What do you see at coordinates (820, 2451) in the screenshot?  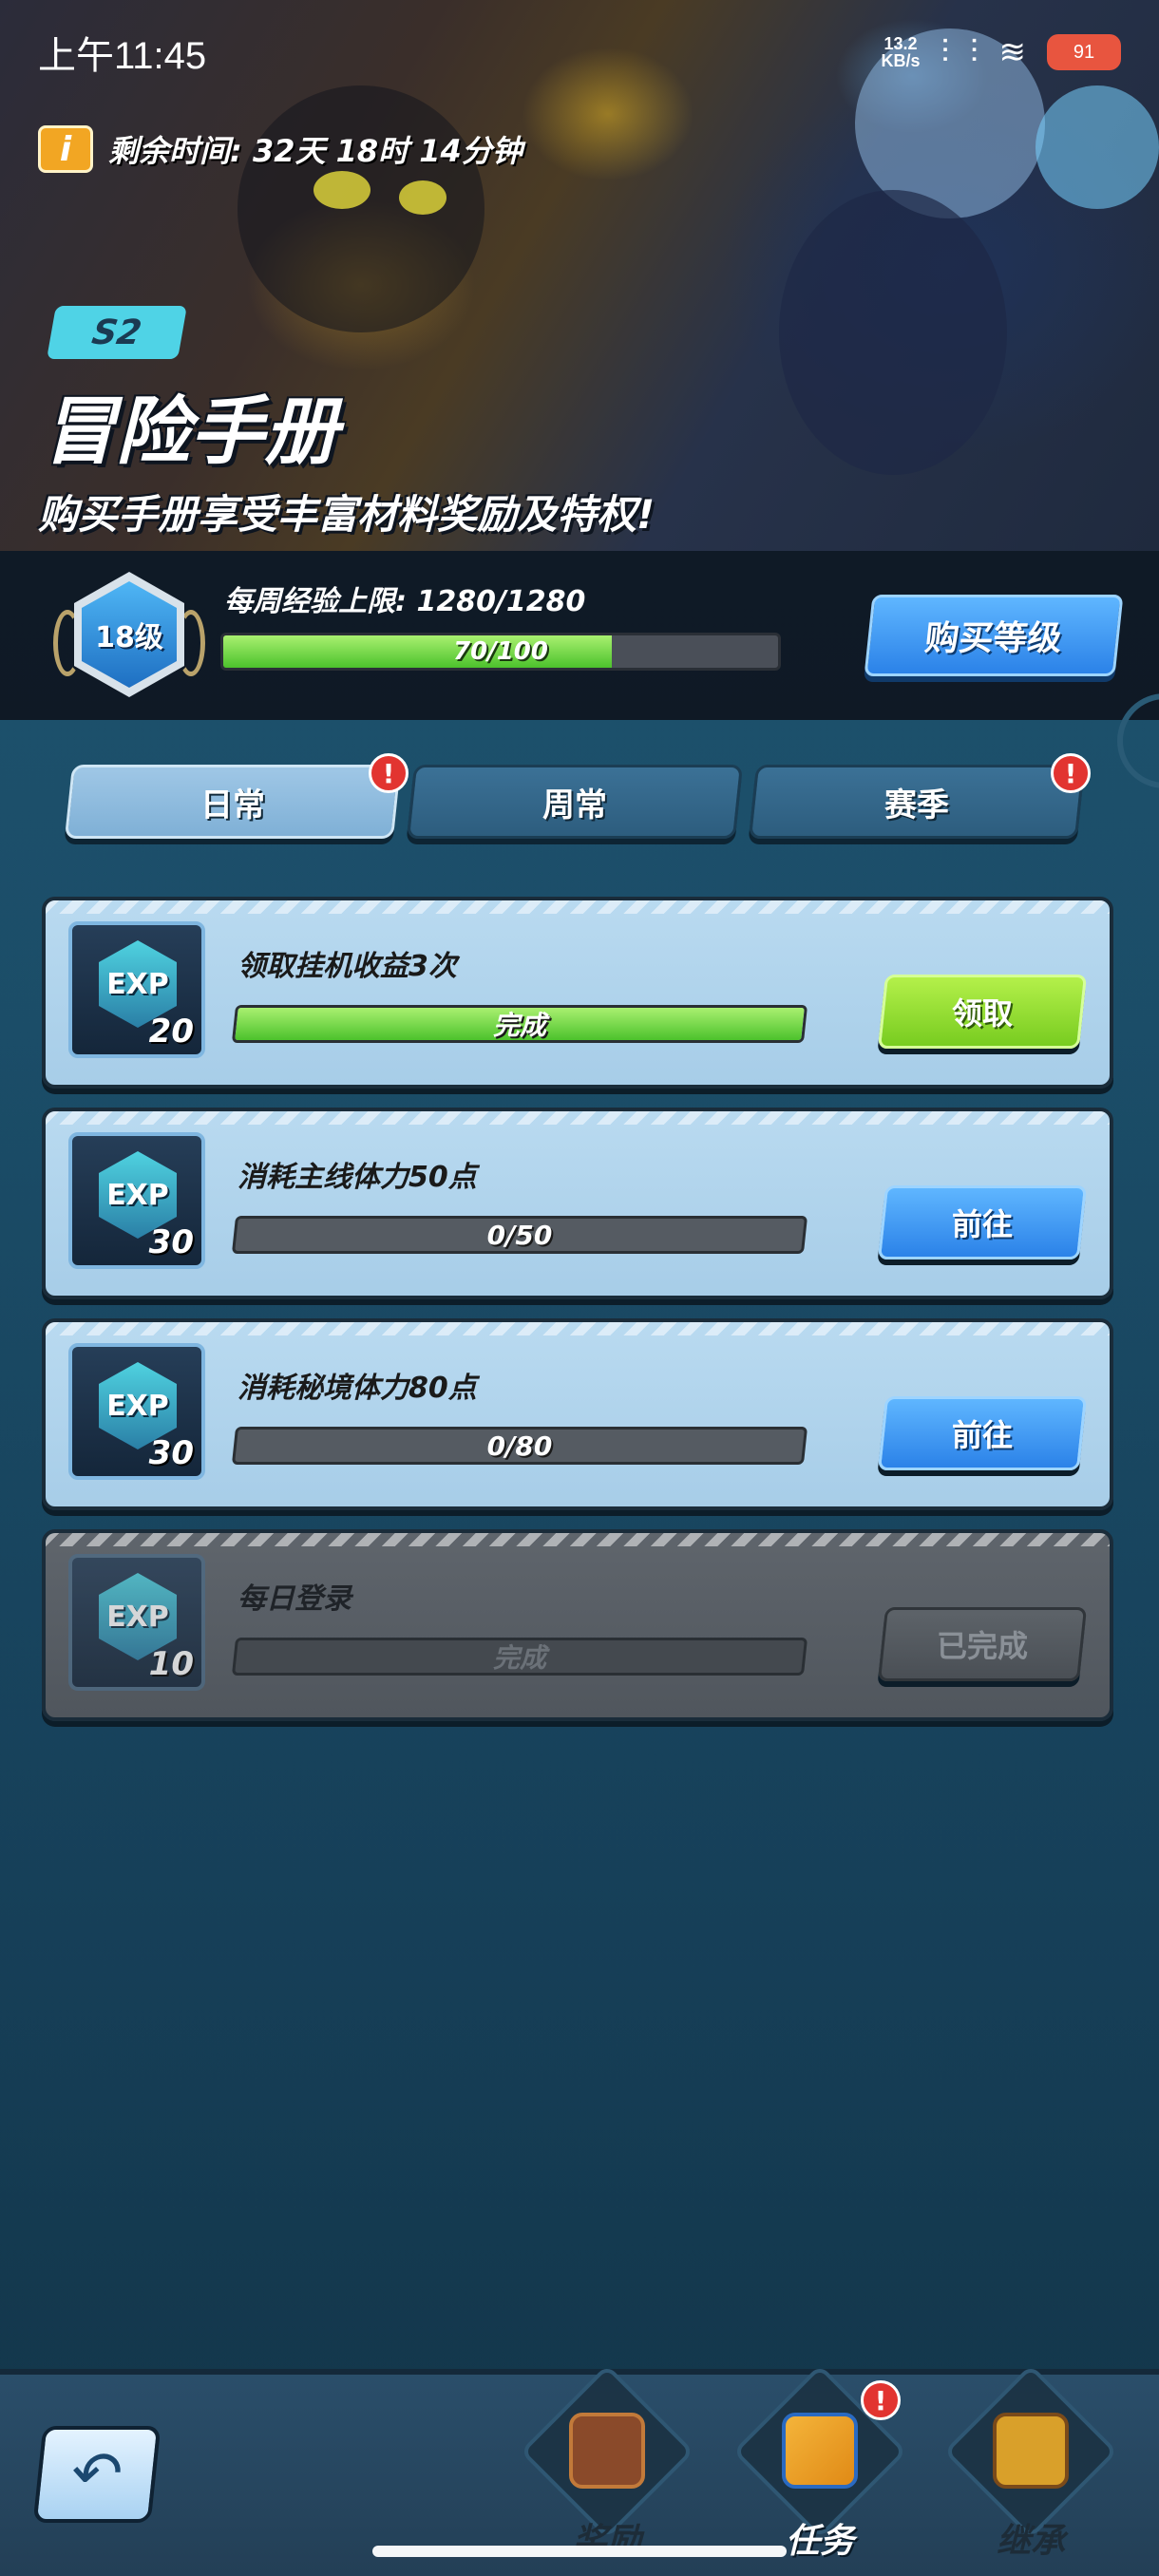 I see `quest-icon` at bounding box center [820, 2451].